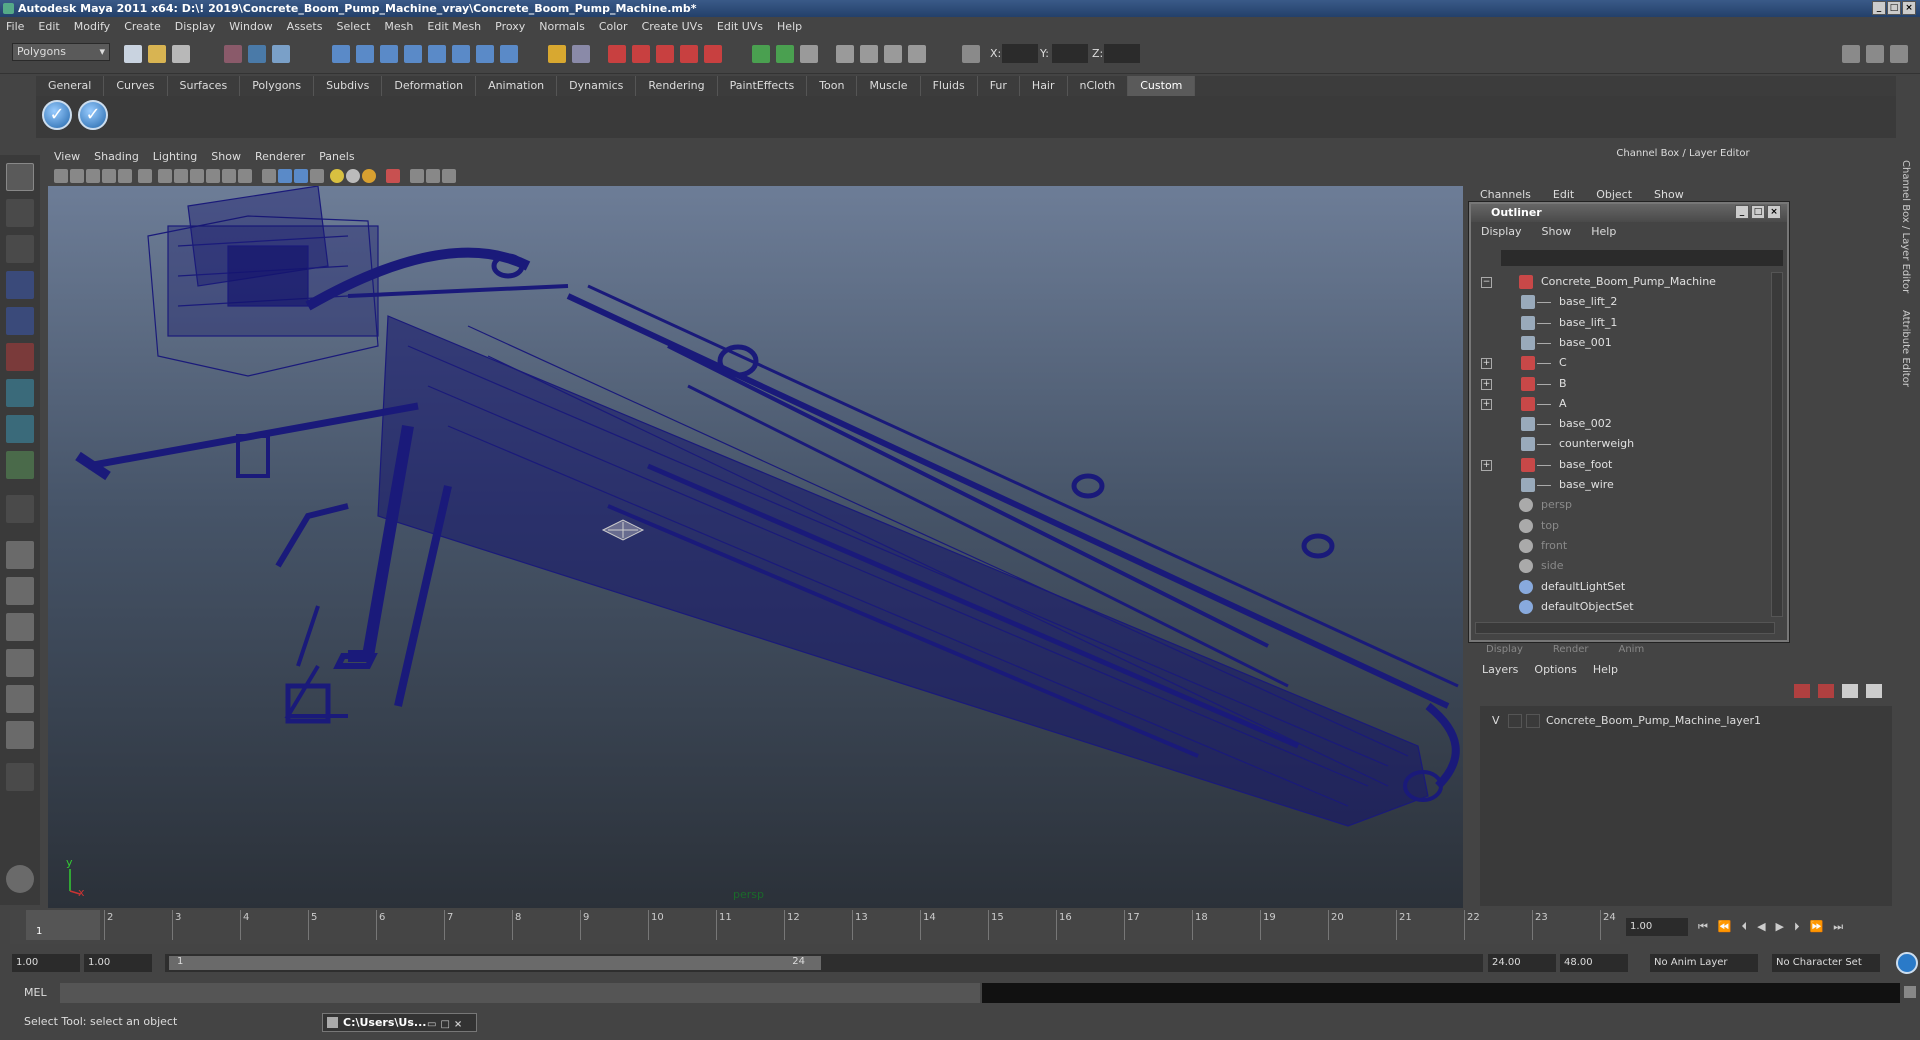 The image size is (1920, 1040). I want to click on outliner-item: + C, so click(1621, 363).